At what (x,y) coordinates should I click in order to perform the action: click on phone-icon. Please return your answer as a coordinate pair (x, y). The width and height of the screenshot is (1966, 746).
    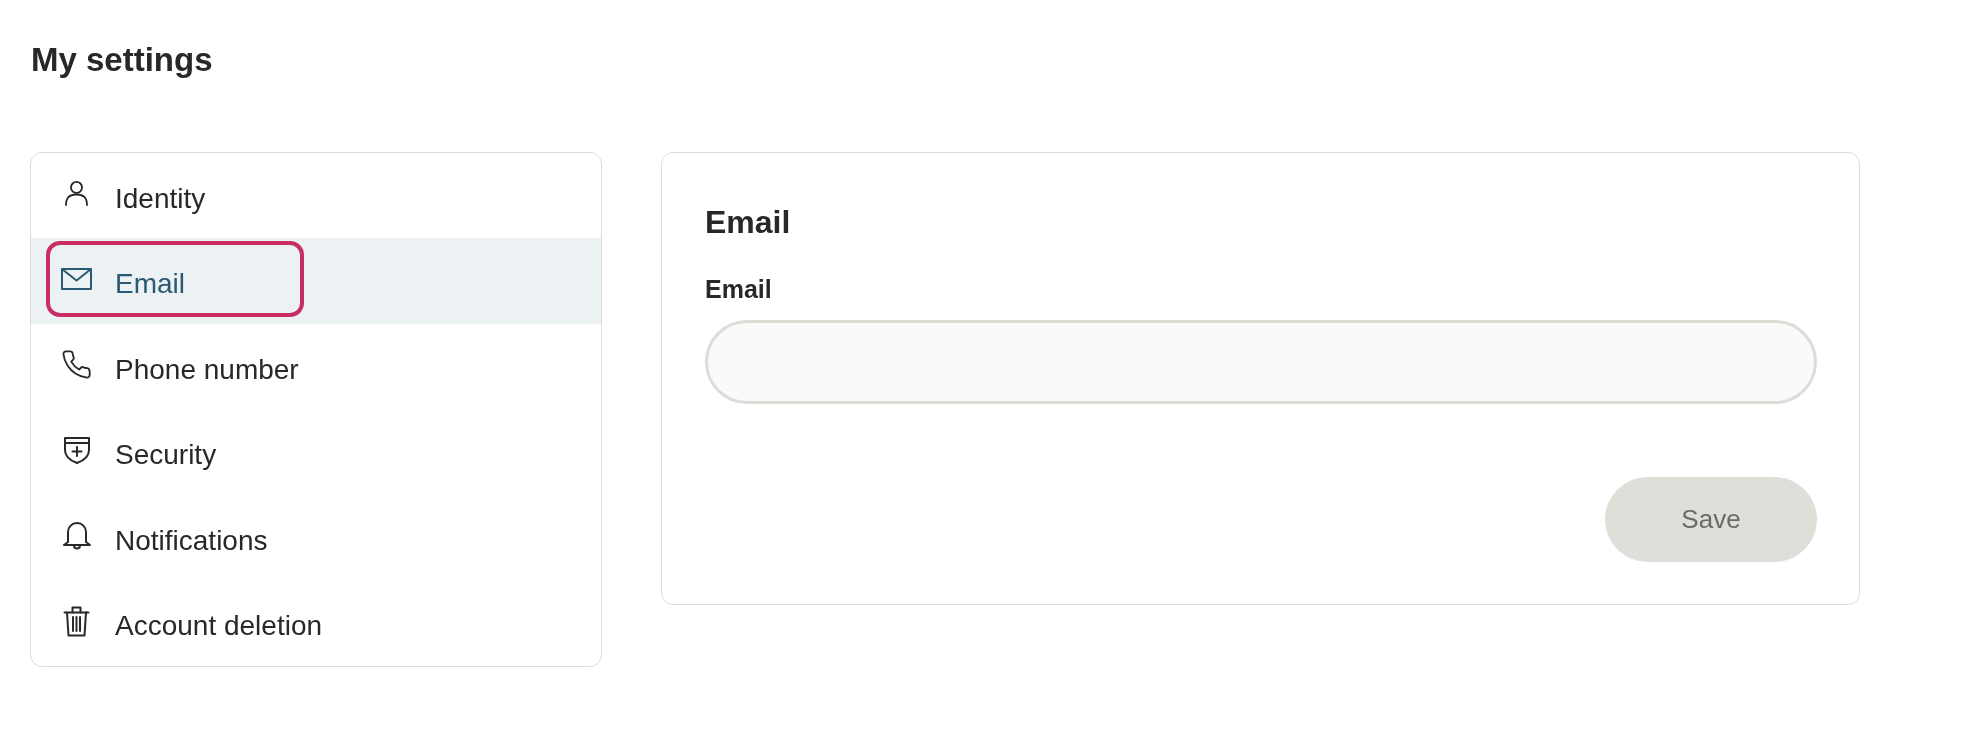
    Looking at the image, I should click on (76, 365).